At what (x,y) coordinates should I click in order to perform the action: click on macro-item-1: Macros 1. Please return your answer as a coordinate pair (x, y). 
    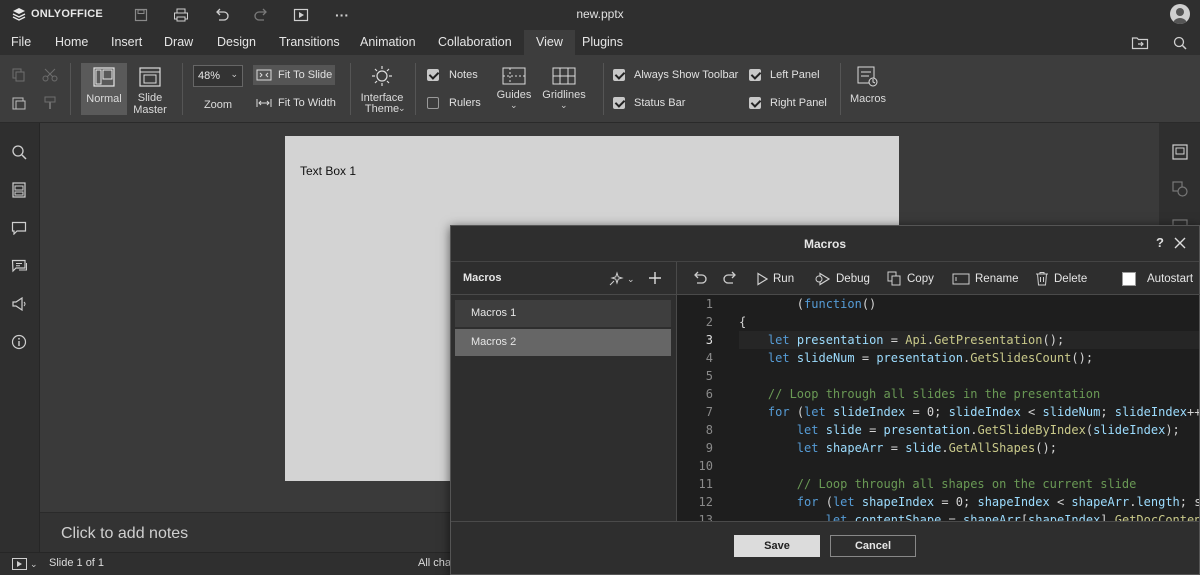
    Looking at the image, I should click on (563, 313).